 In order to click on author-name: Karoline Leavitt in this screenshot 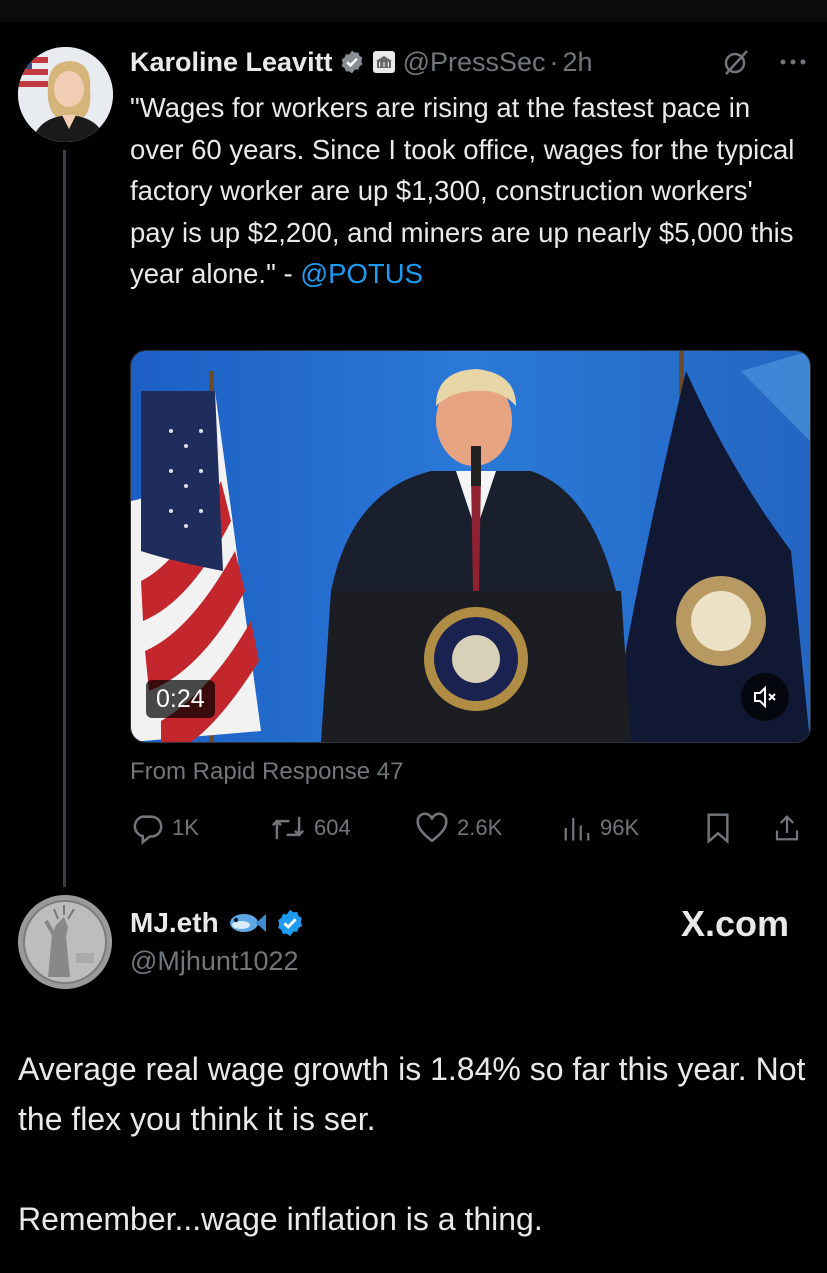, I will do `click(231, 62)`.